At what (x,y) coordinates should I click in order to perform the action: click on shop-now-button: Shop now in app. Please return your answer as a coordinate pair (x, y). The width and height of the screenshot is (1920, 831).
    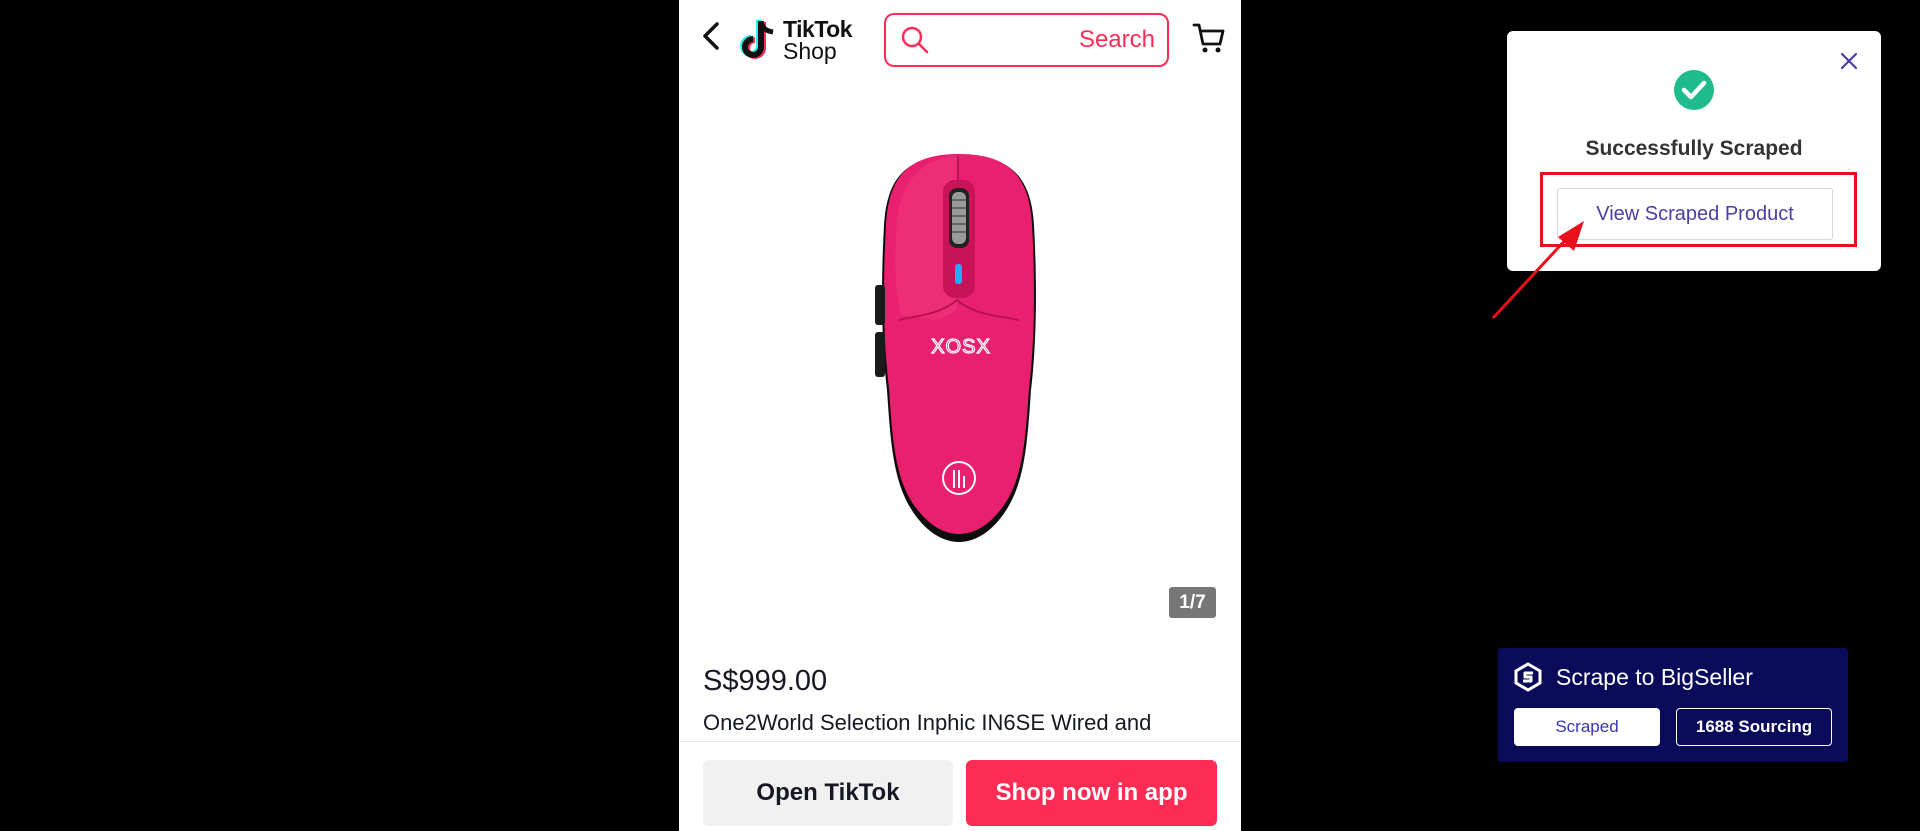
    Looking at the image, I should click on (1091, 793).